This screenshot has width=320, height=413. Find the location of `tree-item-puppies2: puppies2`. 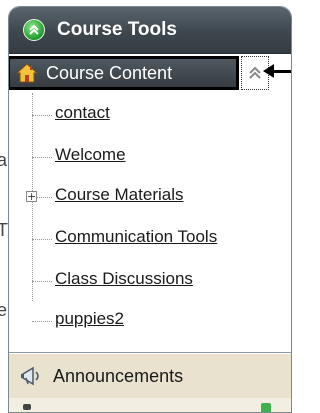

tree-item-puppies2: puppies2 is located at coordinates (144, 319).